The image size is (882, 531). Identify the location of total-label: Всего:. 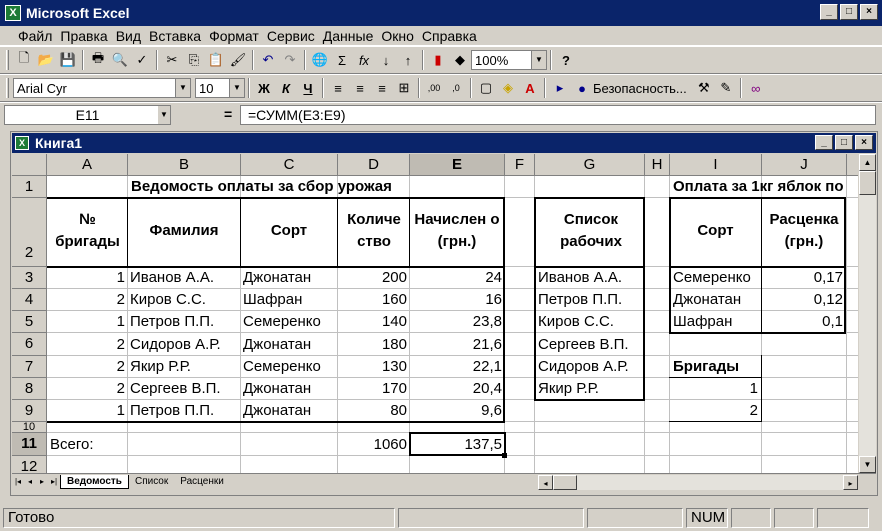
(72, 445).